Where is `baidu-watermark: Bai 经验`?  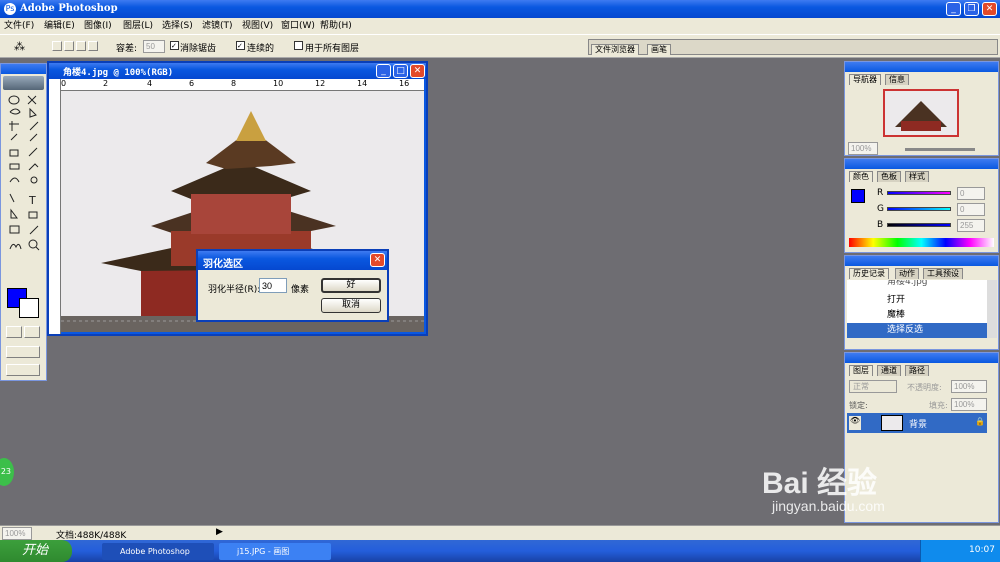
baidu-watermark: Bai 经验 is located at coordinates (820, 483).